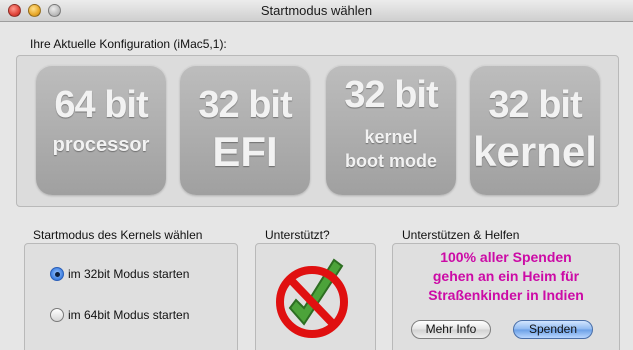 Image resolution: width=633 pixels, height=350 pixels. Describe the element at coordinates (391, 161) in the screenshot. I see `tile-boot-mode-line2: boot mode` at that location.